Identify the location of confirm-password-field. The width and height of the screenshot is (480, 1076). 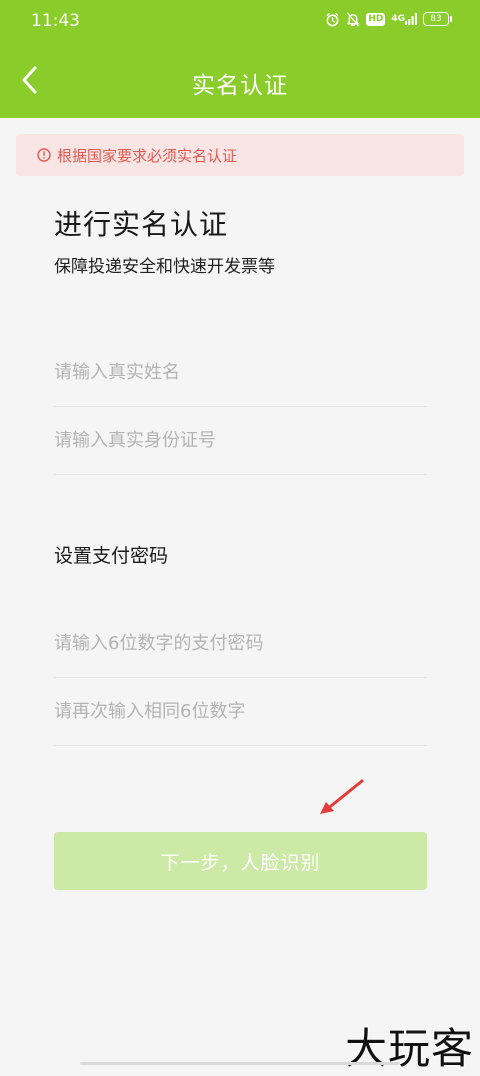
(240, 712).